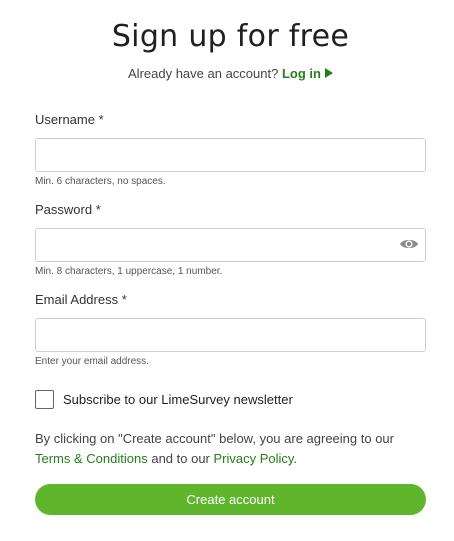 The height and width of the screenshot is (541, 454). Describe the element at coordinates (91, 458) in the screenshot. I see `terms-link: Terms & Conditions` at that location.